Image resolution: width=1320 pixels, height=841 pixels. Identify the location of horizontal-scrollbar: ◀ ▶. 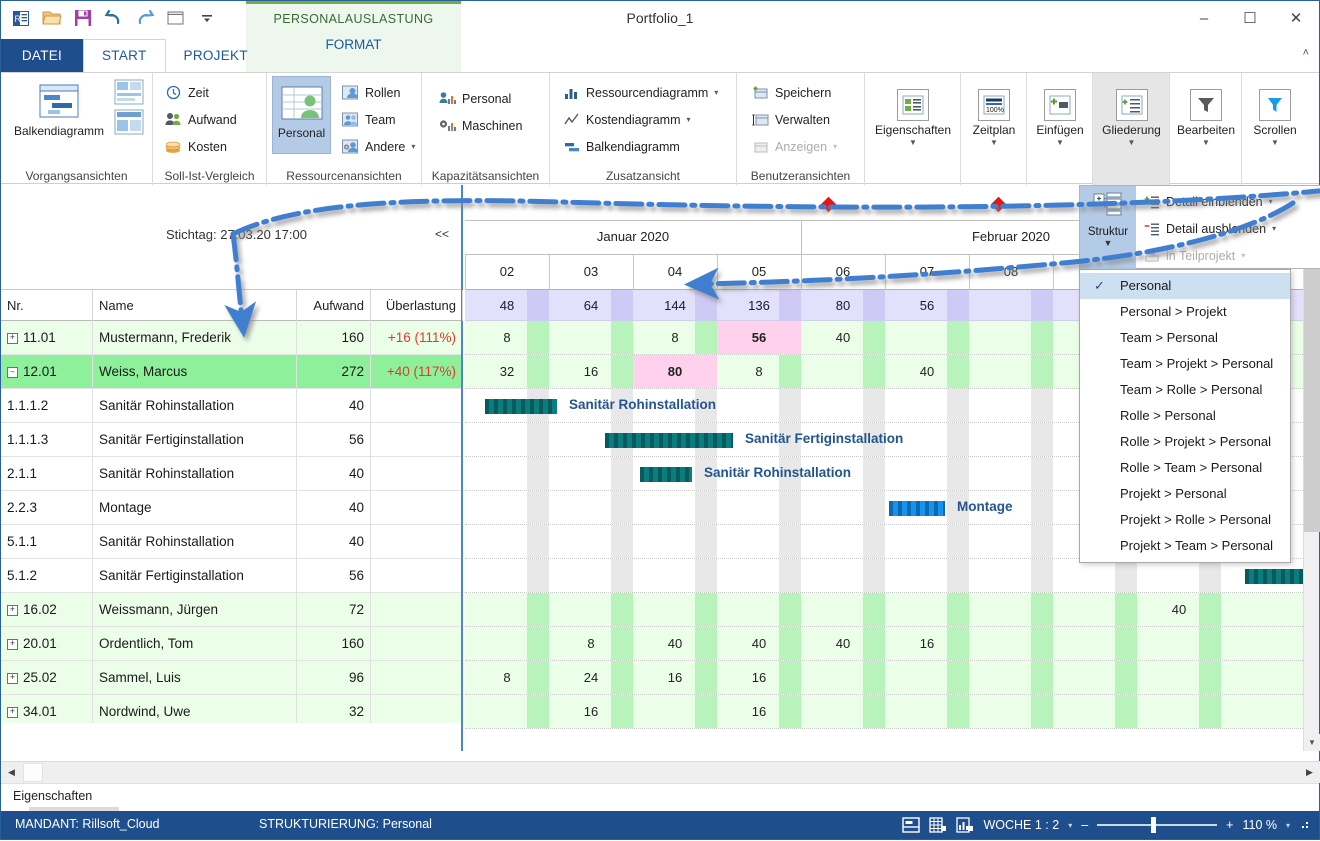
(660, 772).